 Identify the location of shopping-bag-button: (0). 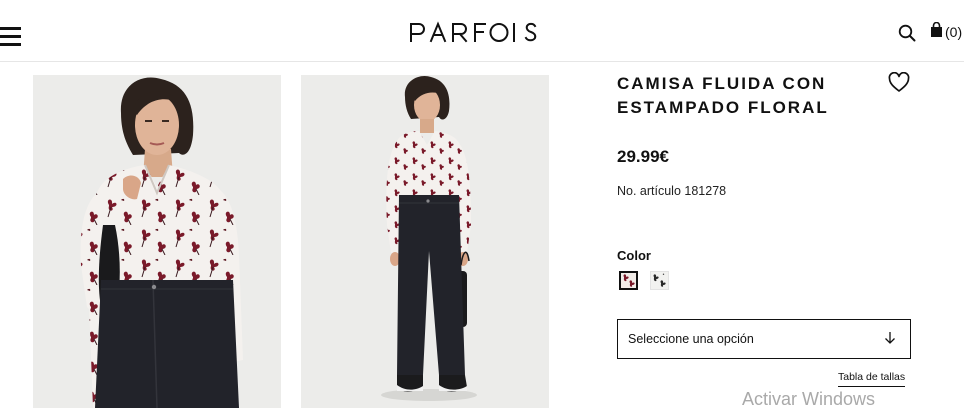
(946, 32).